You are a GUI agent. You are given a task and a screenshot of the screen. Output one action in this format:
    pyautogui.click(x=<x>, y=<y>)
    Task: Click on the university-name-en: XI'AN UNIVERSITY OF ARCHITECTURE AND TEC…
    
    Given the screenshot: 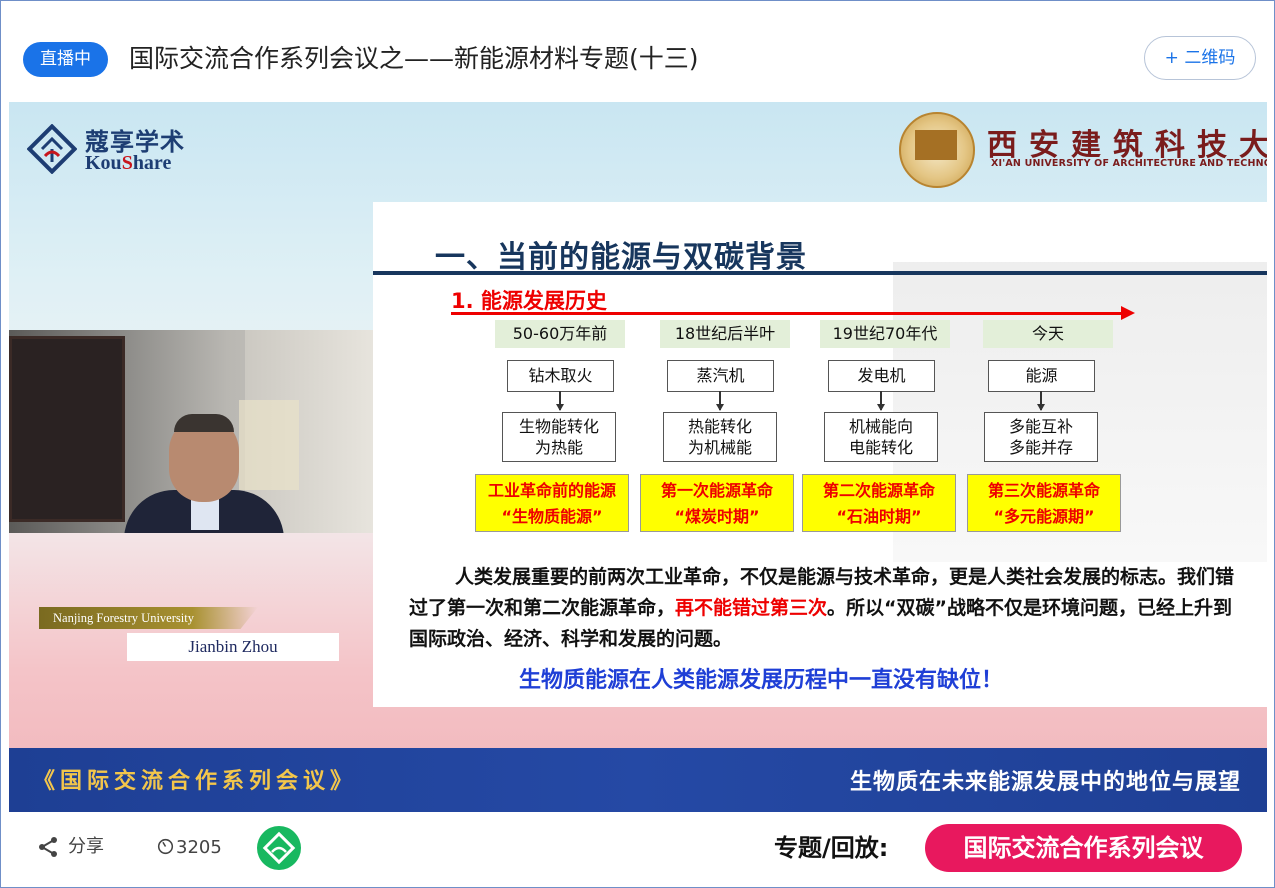 What is the action you would take?
    pyautogui.click(x=1129, y=163)
    